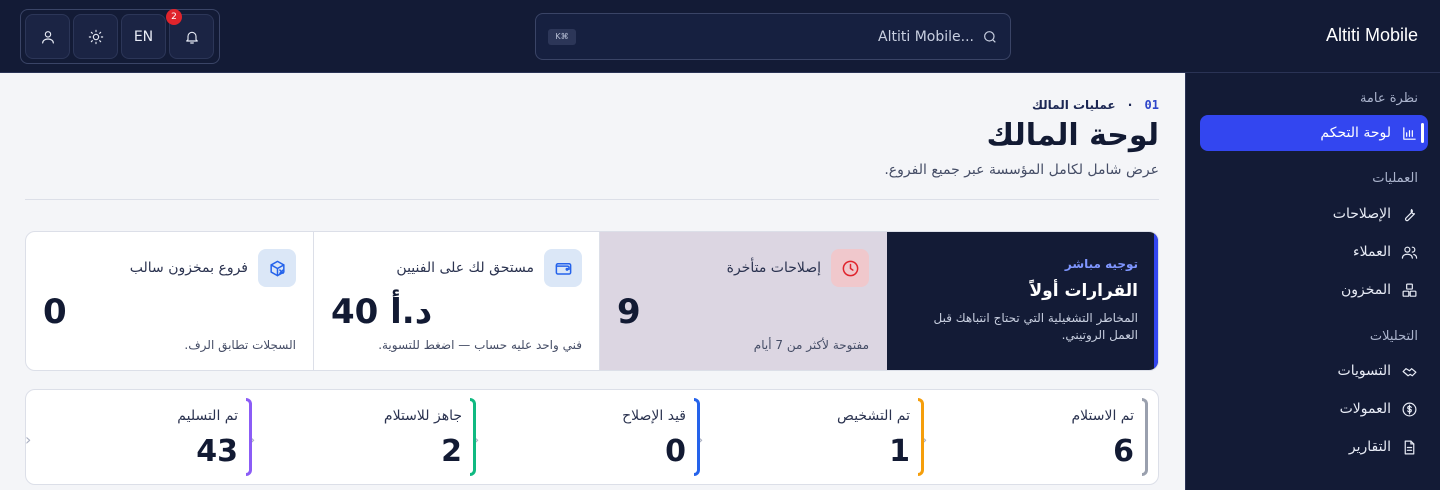 The image size is (1440, 490). What do you see at coordinates (191, 37) in the screenshot?
I see `bell-icon` at bounding box center [191, 37].